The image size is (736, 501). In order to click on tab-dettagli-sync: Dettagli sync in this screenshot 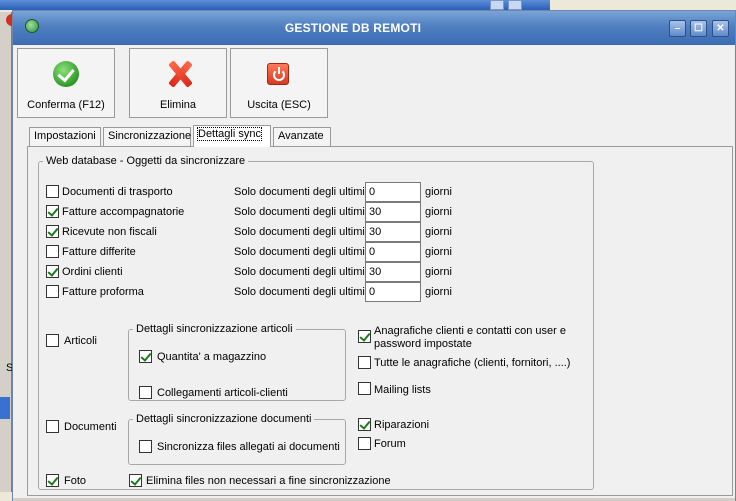, I will do `click(232, 136)`.